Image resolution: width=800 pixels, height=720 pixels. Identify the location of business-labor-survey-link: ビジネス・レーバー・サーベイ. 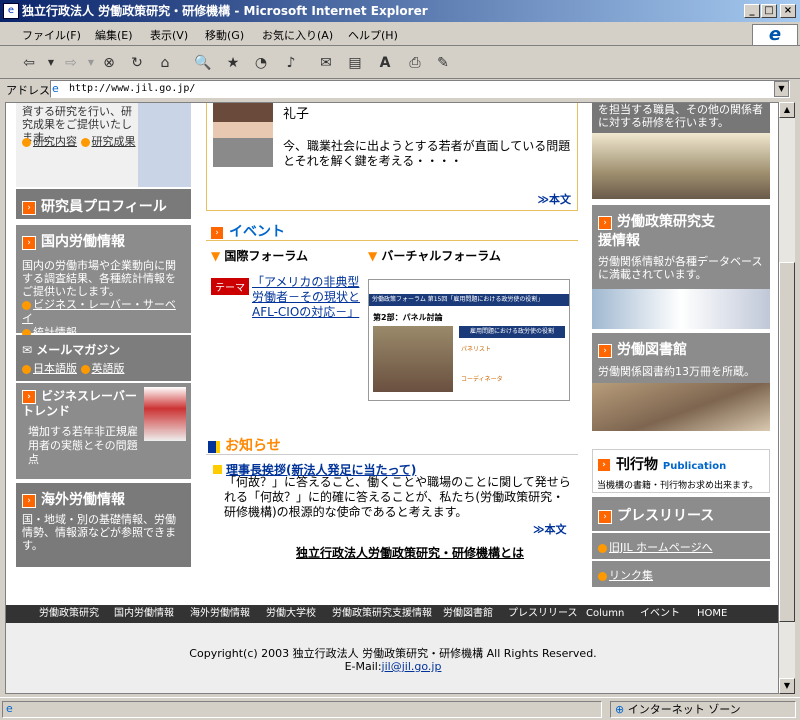
(99, 311).